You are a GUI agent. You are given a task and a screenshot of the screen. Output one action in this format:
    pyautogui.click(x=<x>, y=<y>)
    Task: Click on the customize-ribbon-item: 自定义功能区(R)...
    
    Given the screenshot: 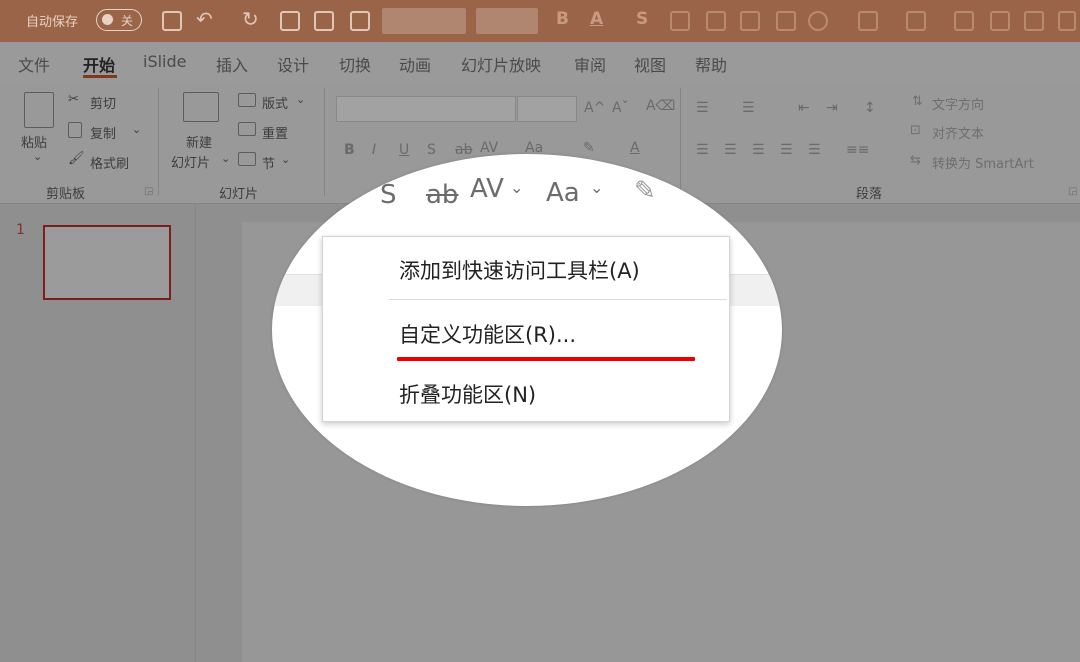 What is the action you would take?
    pyautogui.click(x=487, y=334)
    